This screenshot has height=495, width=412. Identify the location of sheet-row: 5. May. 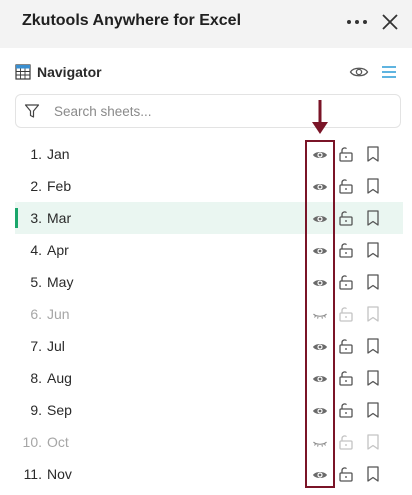
(206, 282).